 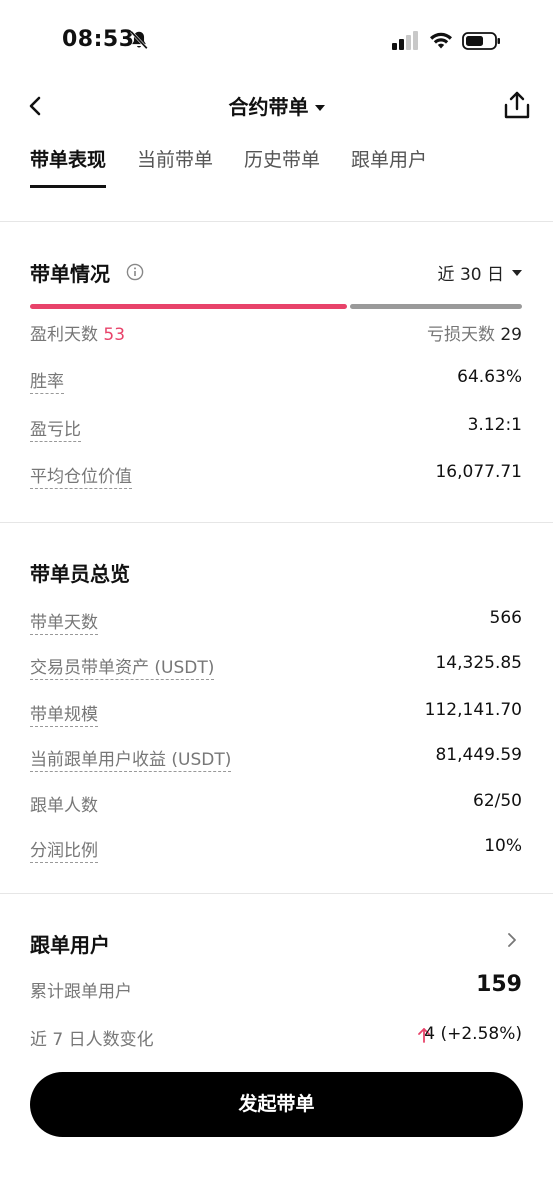 I want to click on loss-days-row: 亏损天数 29, so click(x=474, y=332).